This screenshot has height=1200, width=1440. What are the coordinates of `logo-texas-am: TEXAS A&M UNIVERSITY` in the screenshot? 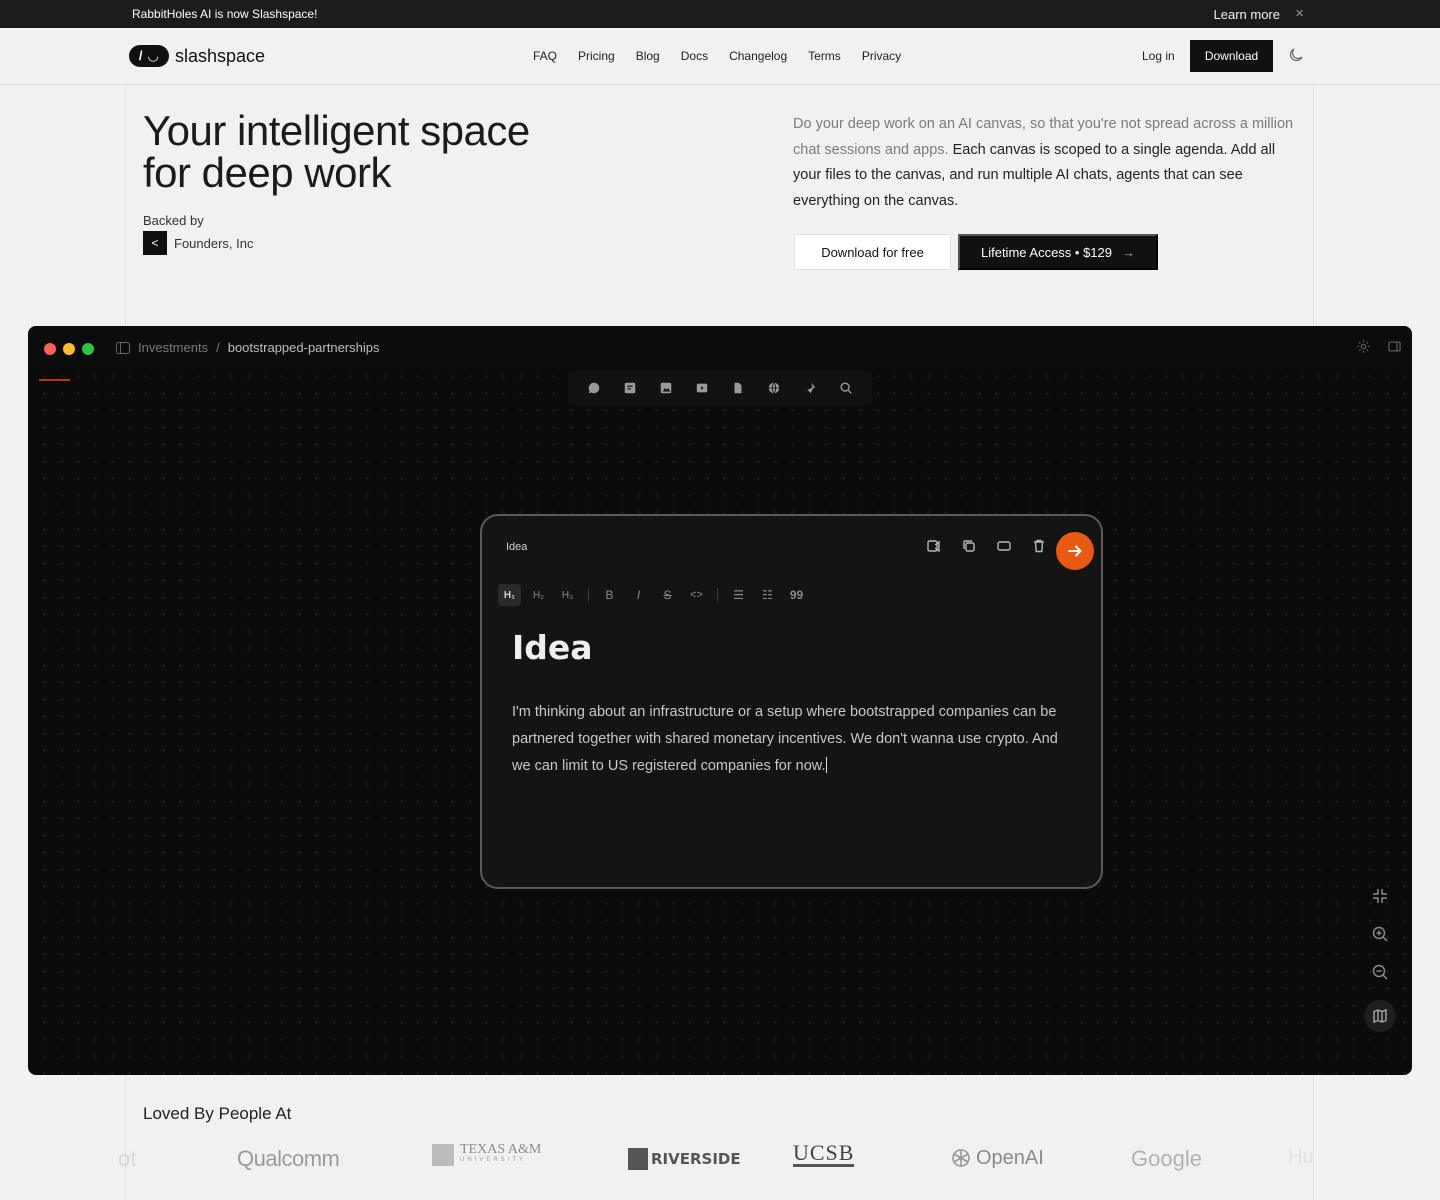 It's located at (487, 1154).